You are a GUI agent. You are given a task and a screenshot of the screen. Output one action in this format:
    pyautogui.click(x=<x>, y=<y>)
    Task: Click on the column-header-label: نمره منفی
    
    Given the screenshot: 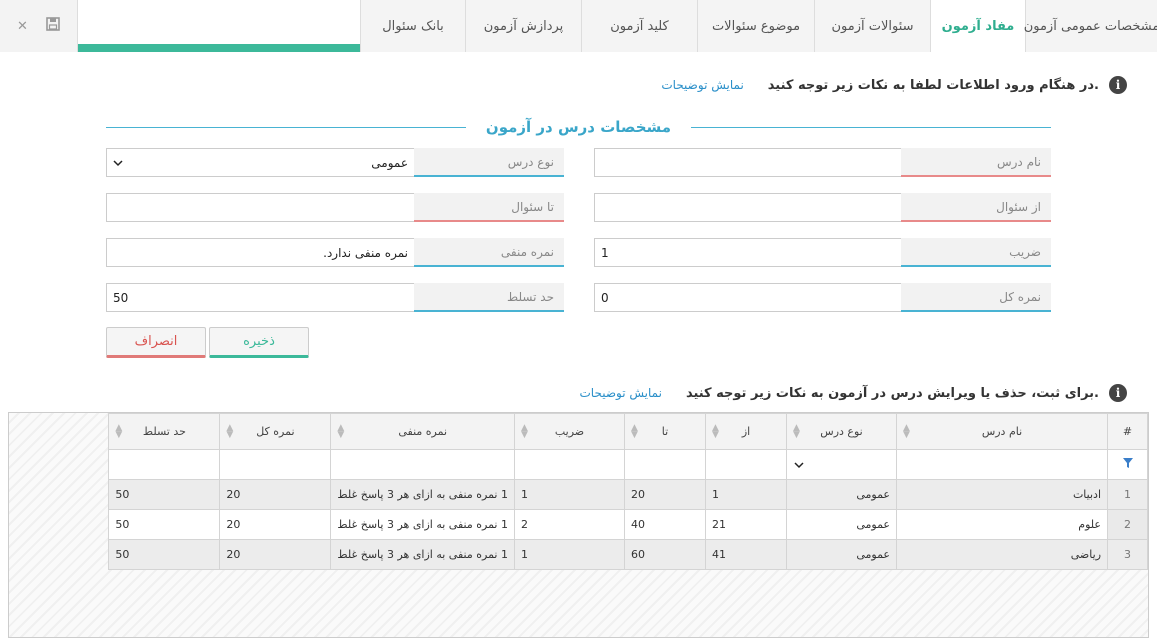 What is the action you would take?
    pyautogui.click(x=423, y=431)
    